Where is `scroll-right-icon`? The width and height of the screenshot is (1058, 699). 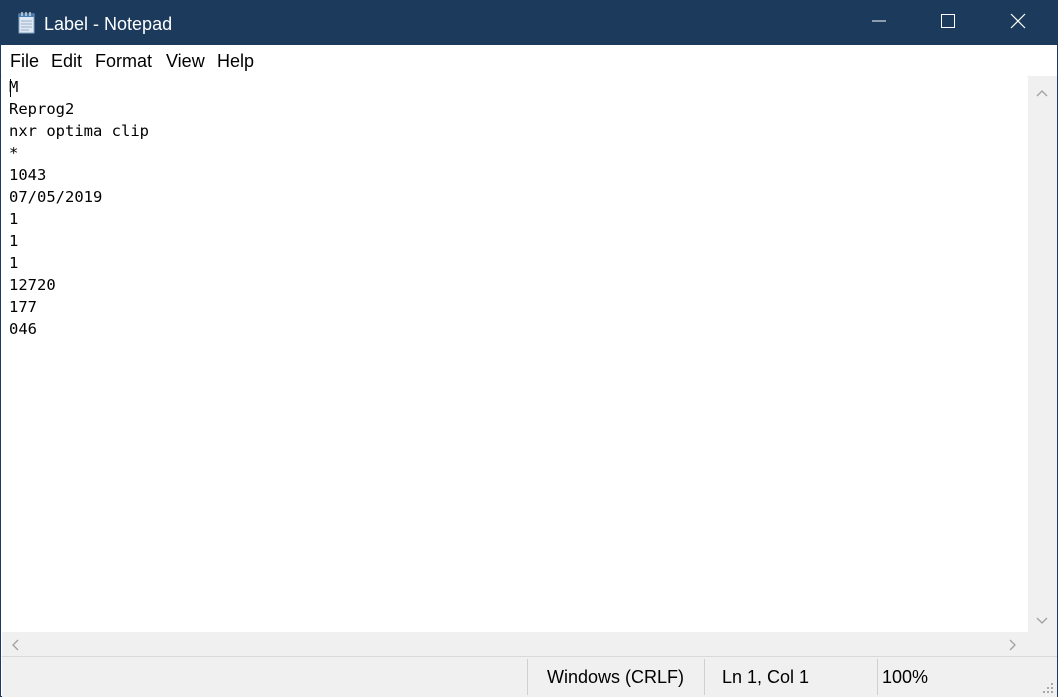 scroll-right-icon is located at coordinates (1013, 647).